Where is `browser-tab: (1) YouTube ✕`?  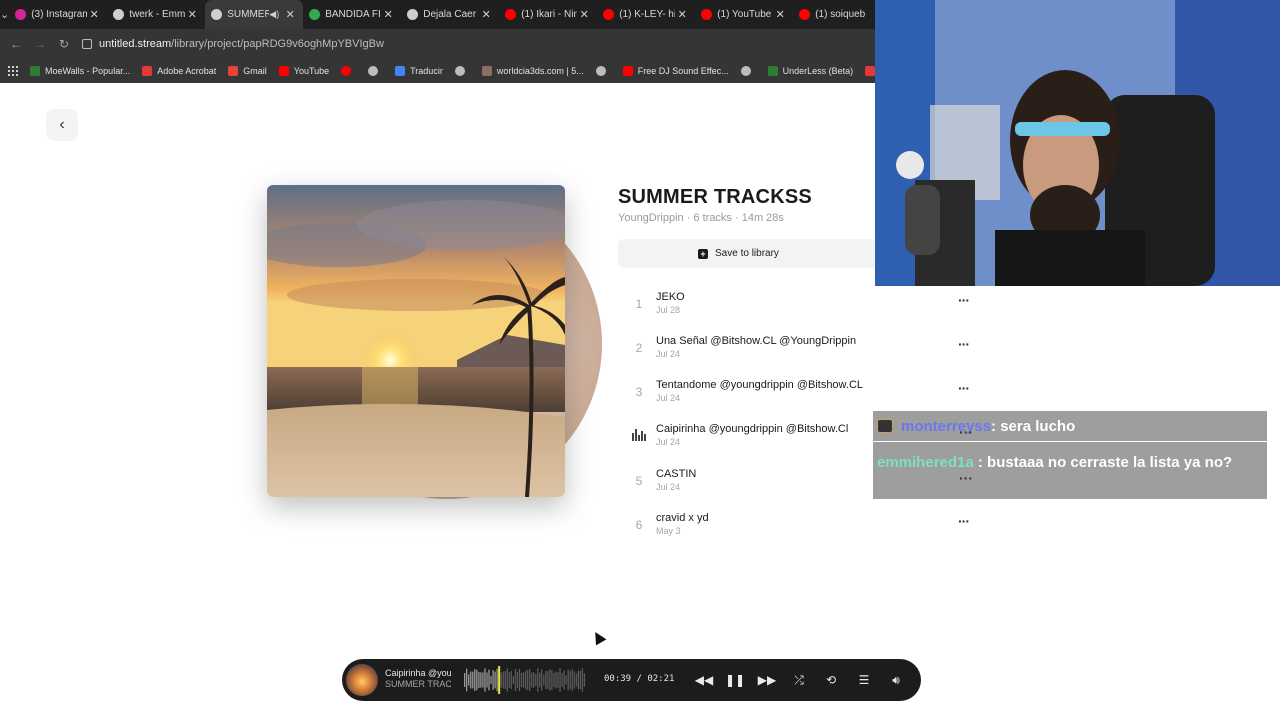
browser-tab: (1) YouTube ✕ is located at coordinates (744, 14).